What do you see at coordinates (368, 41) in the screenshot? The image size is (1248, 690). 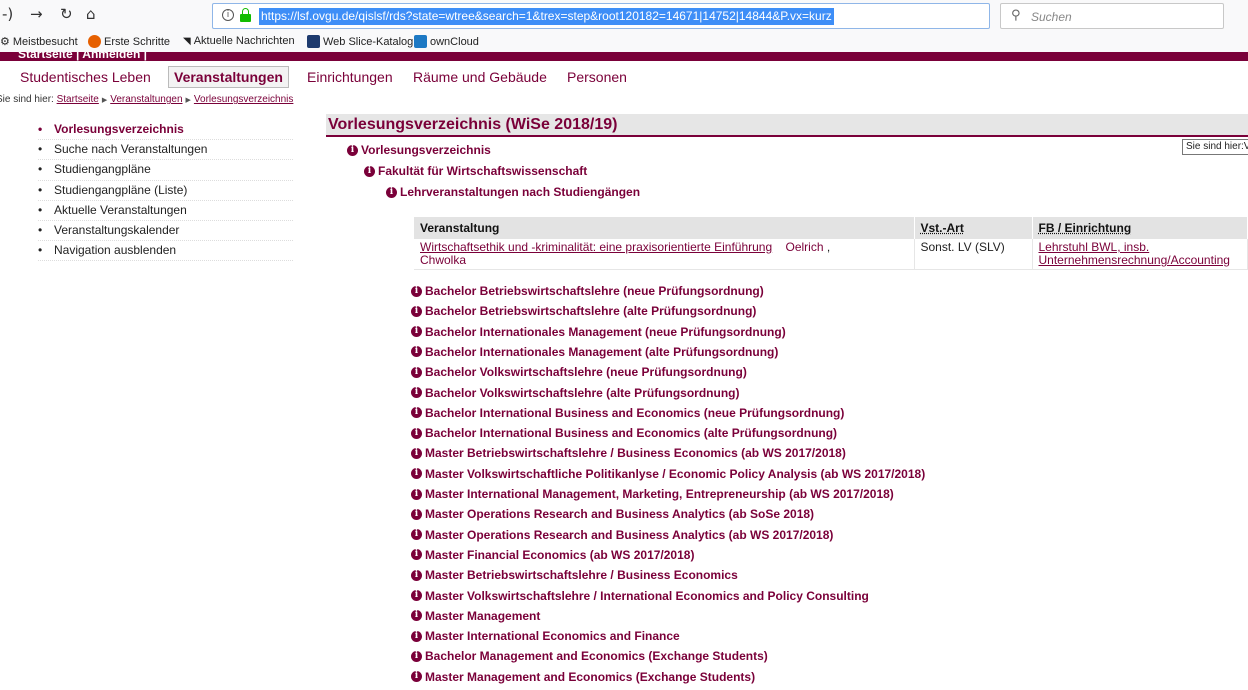 I see `bookmark-label: Web Slice-Katalog` at bounding box center [368, 41].